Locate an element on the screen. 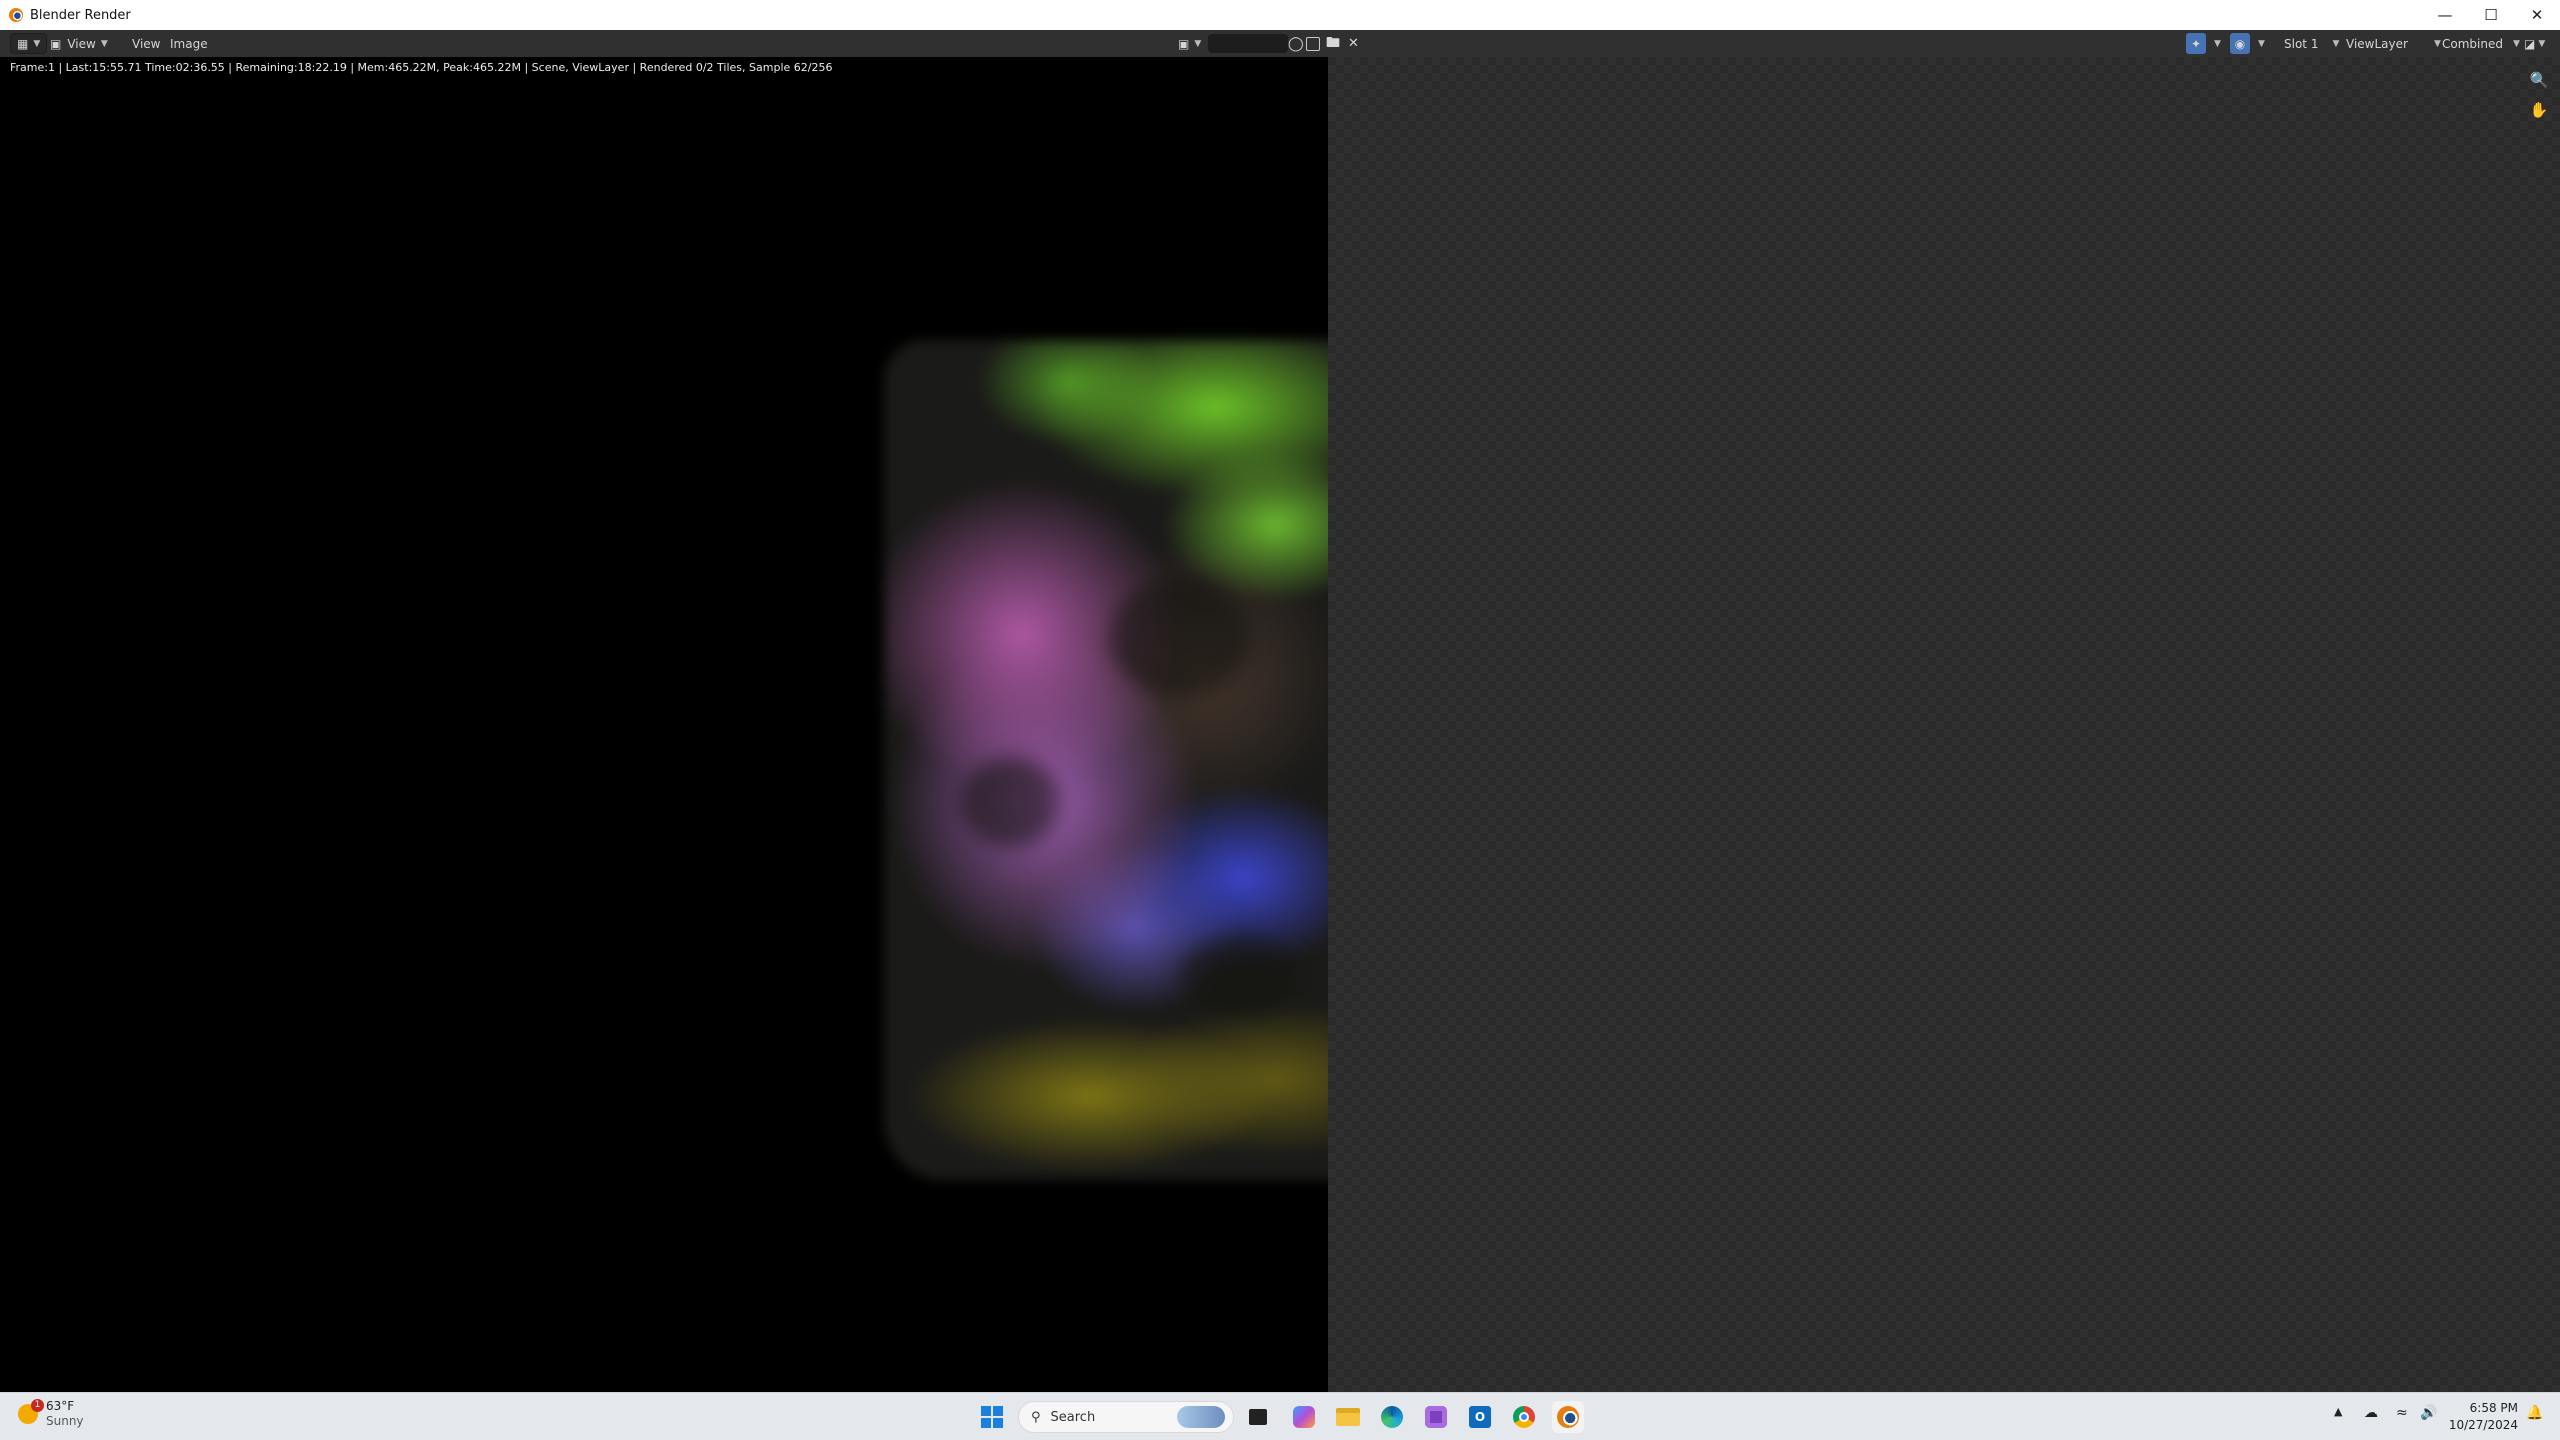  render-pass-label: Combined is located at coordinates (2472, 43).